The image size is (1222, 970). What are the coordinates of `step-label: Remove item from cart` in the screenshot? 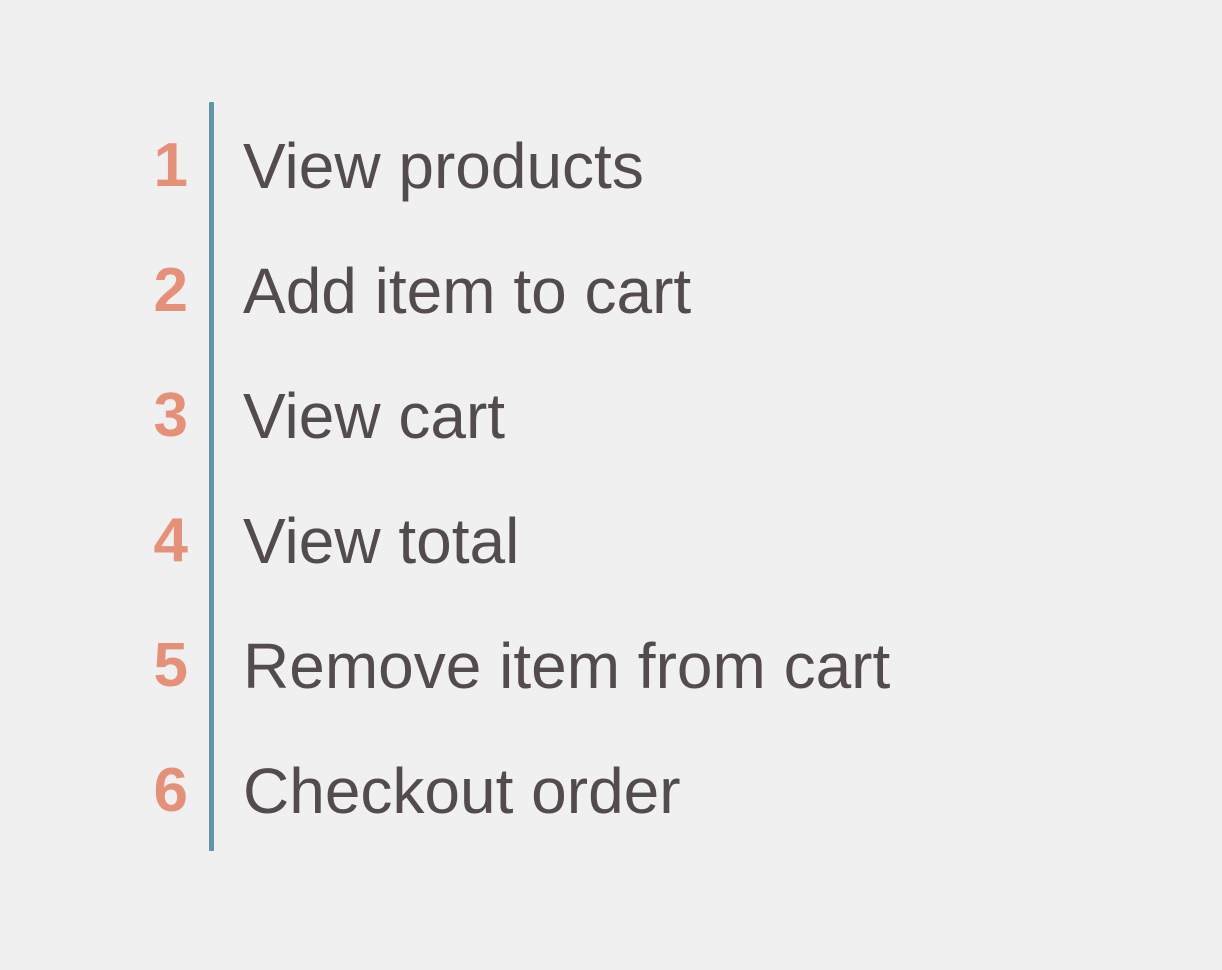 It's located at (567, 666).